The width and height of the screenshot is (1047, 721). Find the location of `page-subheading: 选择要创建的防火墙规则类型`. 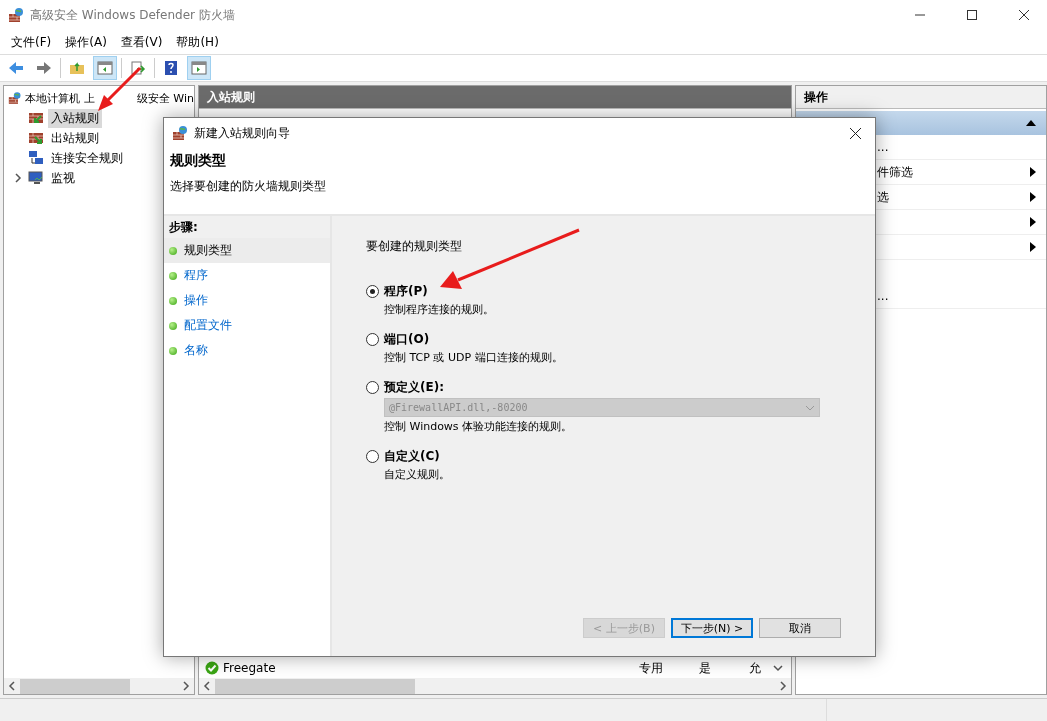

page-subheading: 选择要创建的防火墙规则类型 is located at coordinates (248, 186).